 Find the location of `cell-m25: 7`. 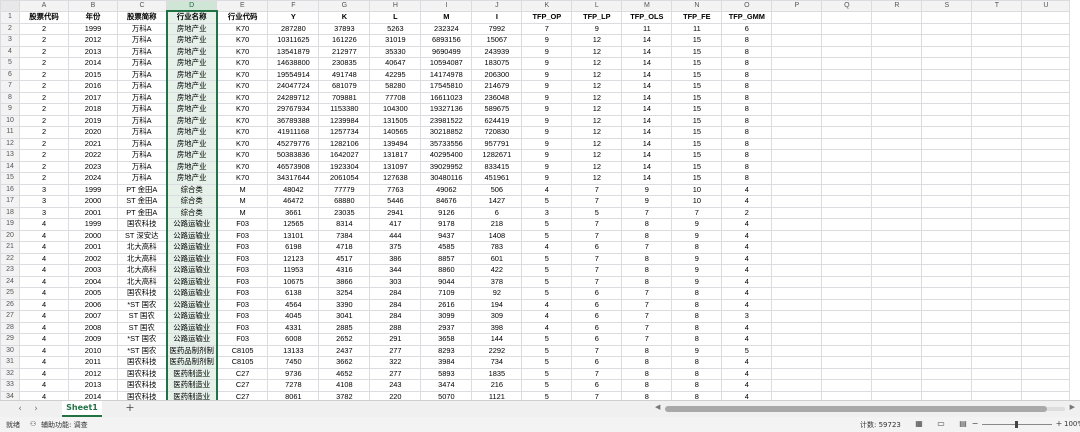

cell-m25: 7 is located at coordinates (647, 293).